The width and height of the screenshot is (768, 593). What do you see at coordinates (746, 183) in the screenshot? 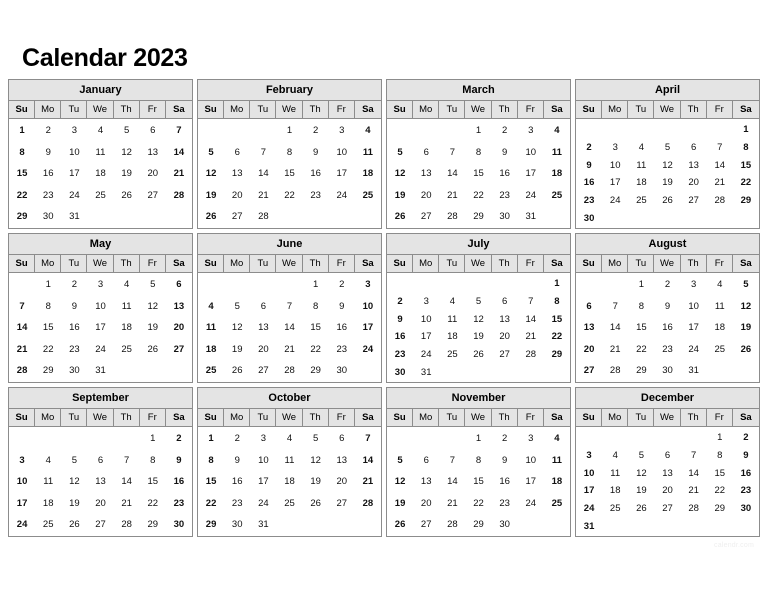
I see `day-cell: 22` at bounding box center [746, 183].